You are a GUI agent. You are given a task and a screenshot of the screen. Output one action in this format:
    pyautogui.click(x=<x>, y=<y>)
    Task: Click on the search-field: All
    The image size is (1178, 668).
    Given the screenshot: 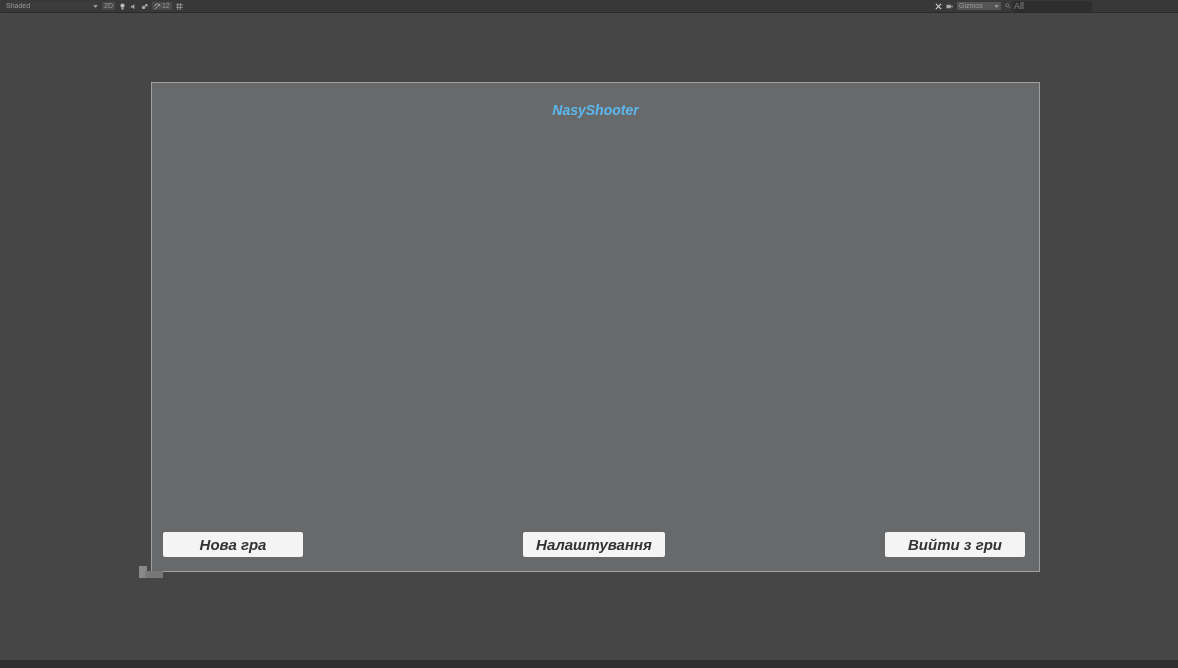 What is the action you would take?
    pyautogui.click(x=1052, y=6)
    